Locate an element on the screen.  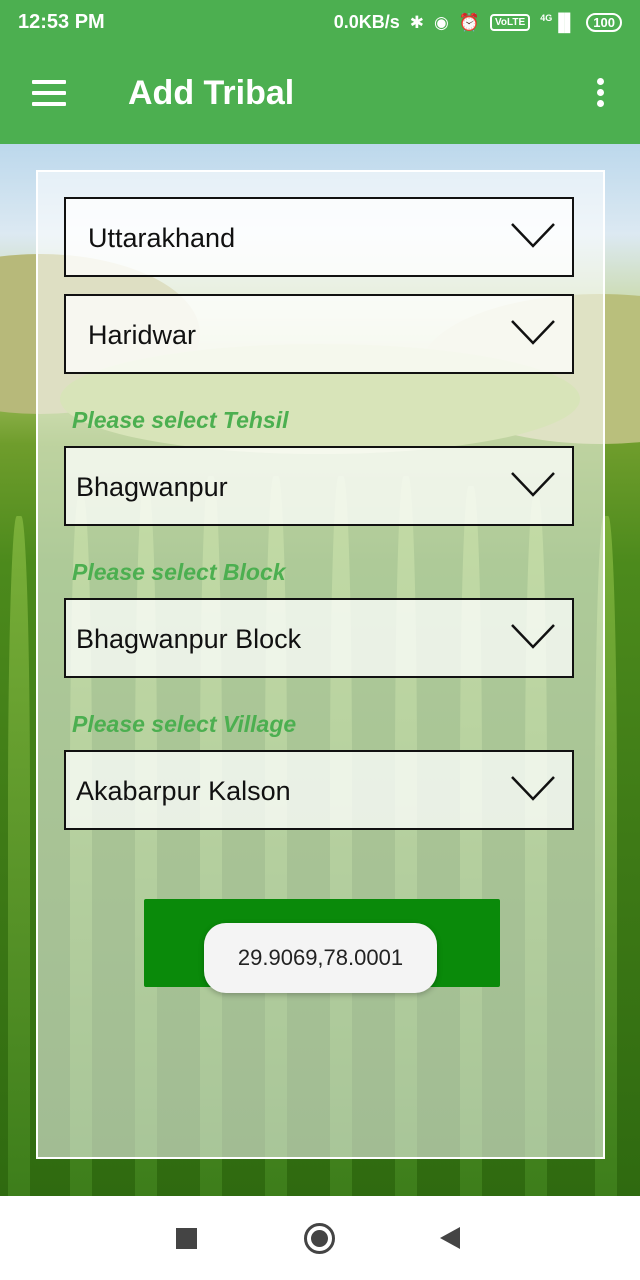
tehsil-label: Please select Tehsil is located at coordinates (180, 420).